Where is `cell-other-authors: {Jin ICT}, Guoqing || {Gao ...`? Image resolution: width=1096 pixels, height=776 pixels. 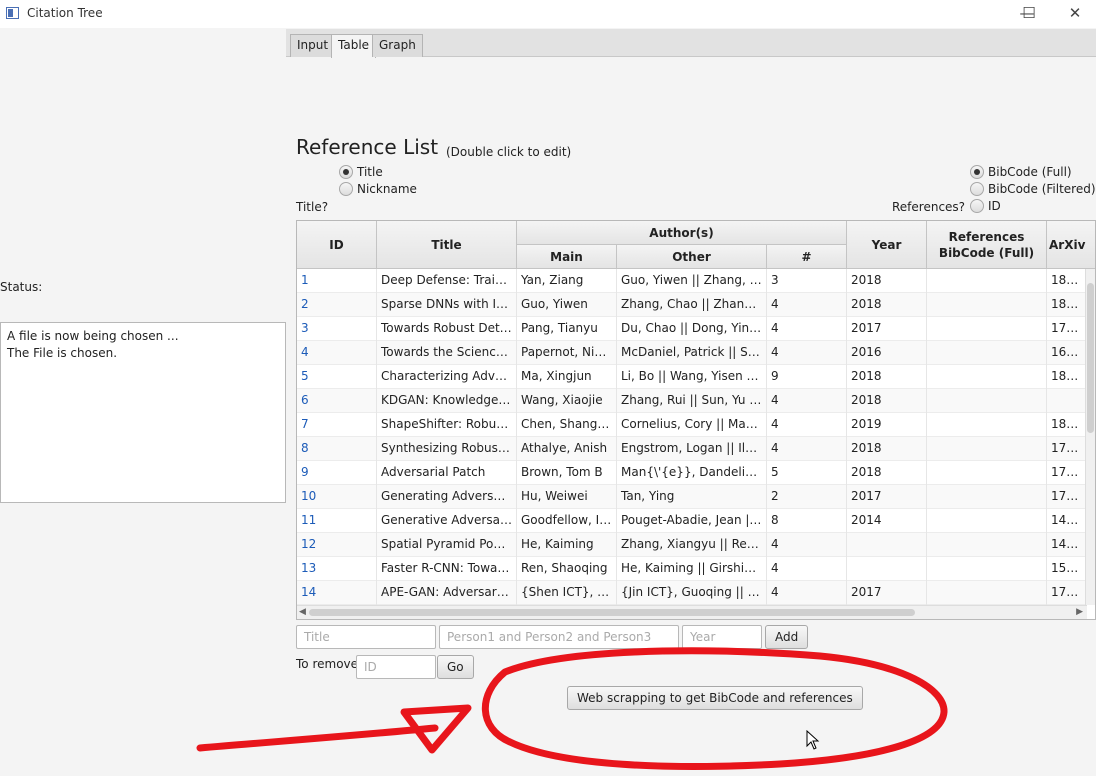
cell-other-authors: {Jin ICT}, Guoqing || {Gao ... is located at coordinates (692, 593).